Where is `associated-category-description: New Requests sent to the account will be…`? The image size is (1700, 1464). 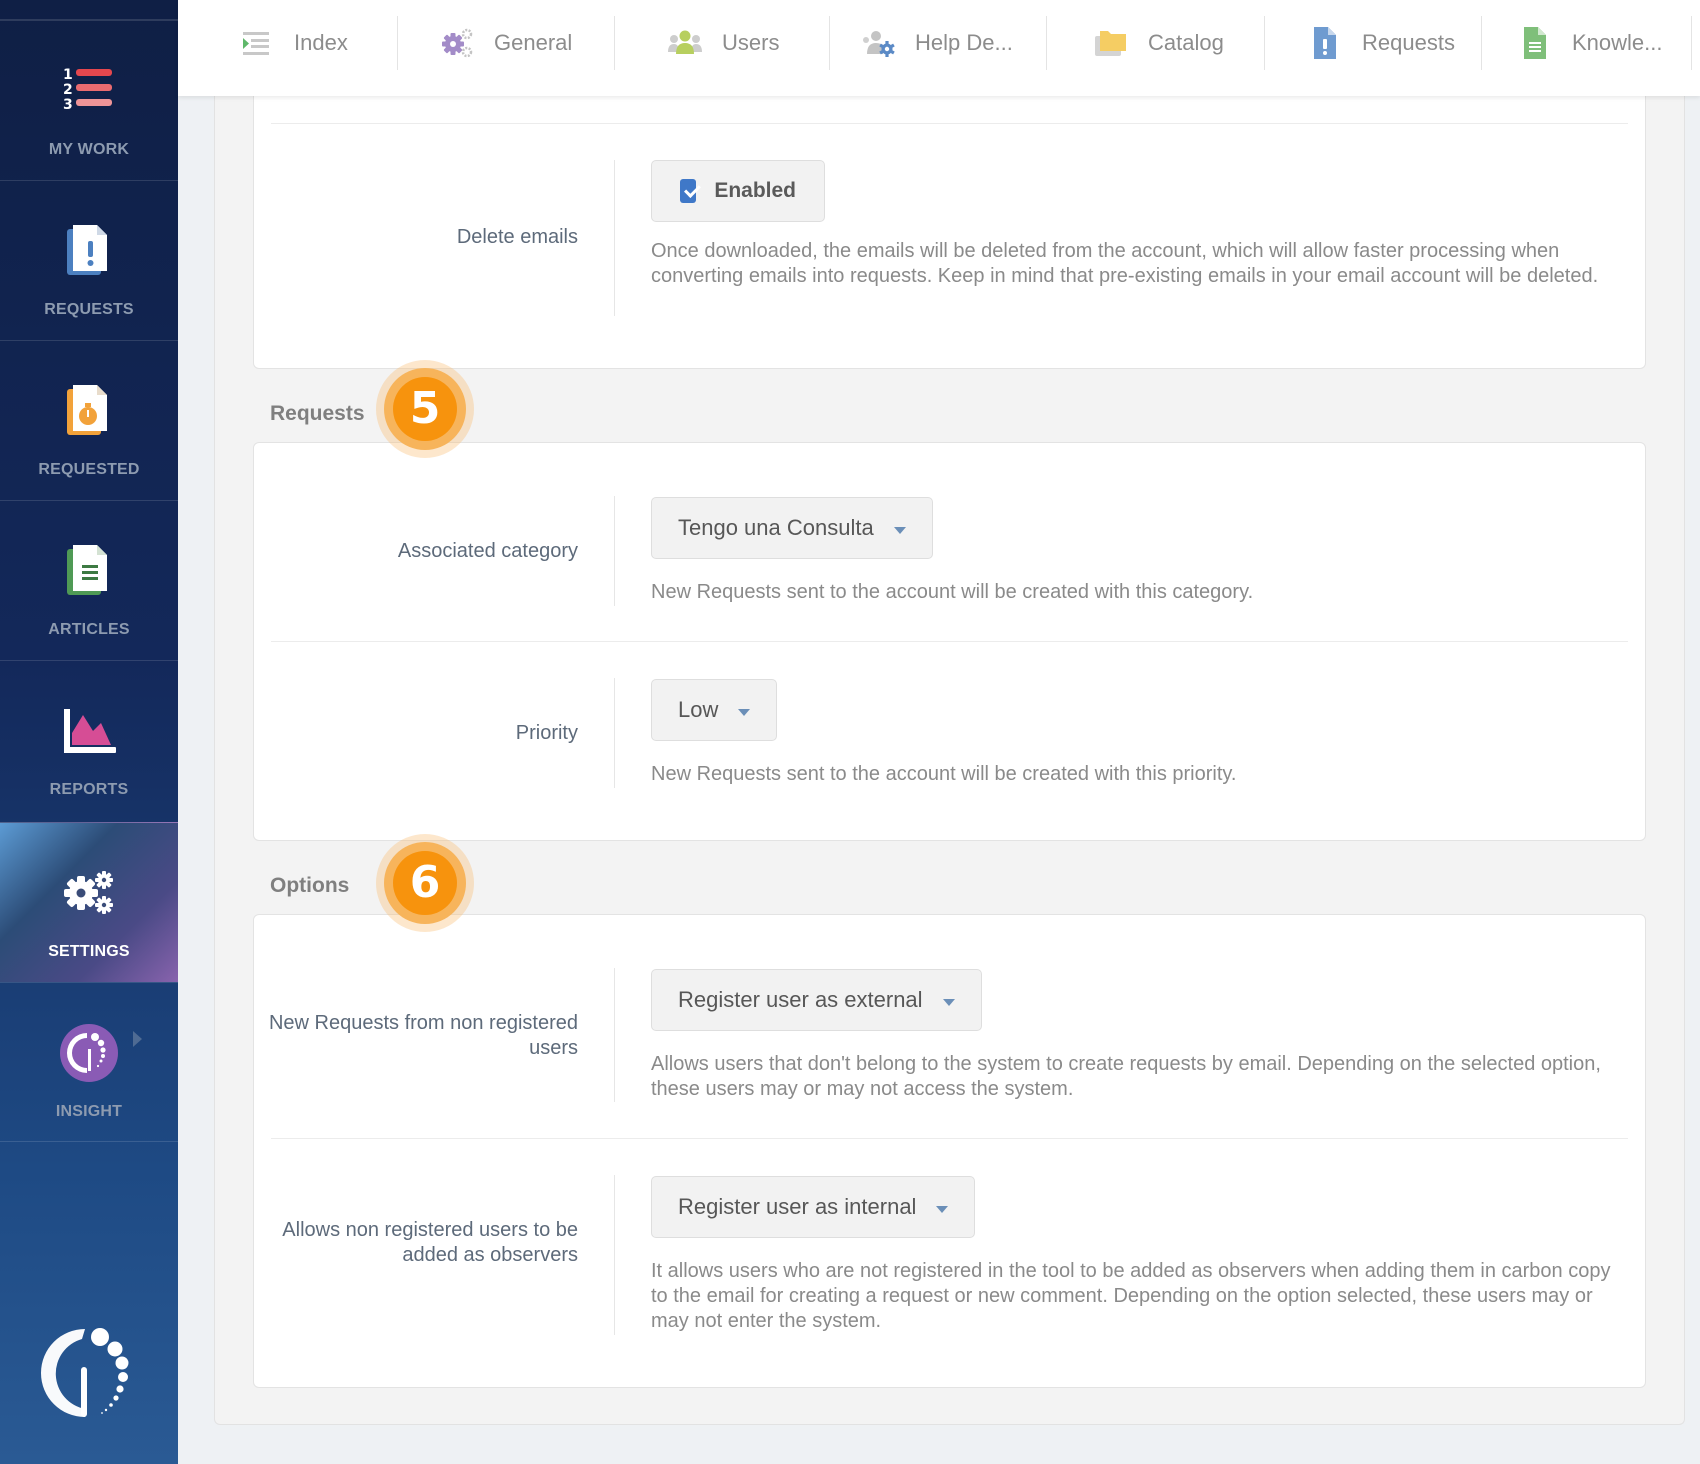 associated-category-description: New Requests sent to the account will be… is located at coordinates (952, 592).